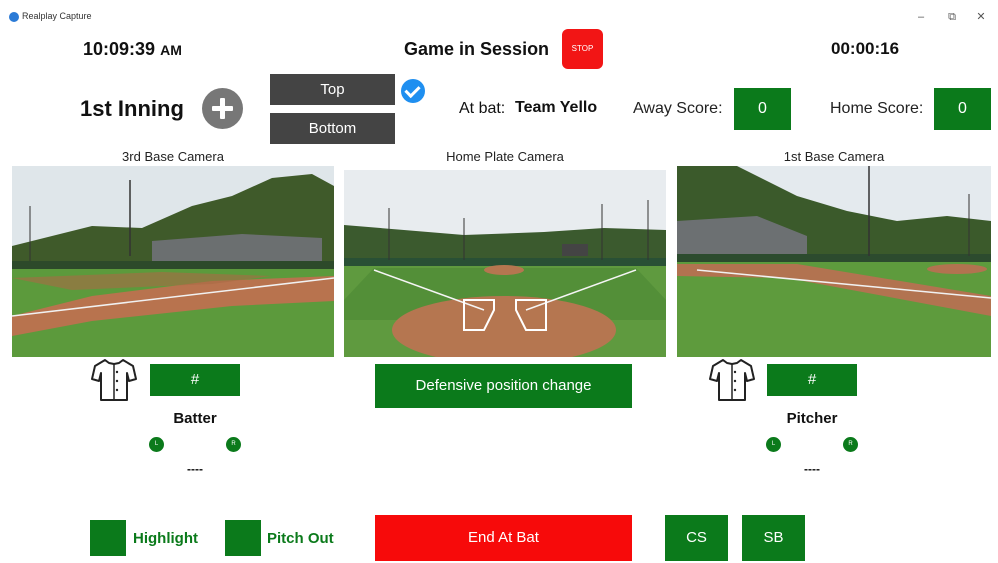 The image size is (998, 563). What do you see at coordinates (812, 418) in the screenshot?
I see `pitcher-label: Pitcher` at bounding box center [812, 418].